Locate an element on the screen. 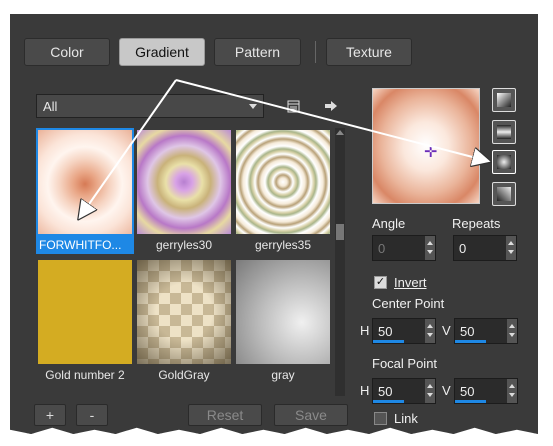 The width and height of the screenshot is (553, 446). center-v-prefix: V is located at coordinates (446, 330).